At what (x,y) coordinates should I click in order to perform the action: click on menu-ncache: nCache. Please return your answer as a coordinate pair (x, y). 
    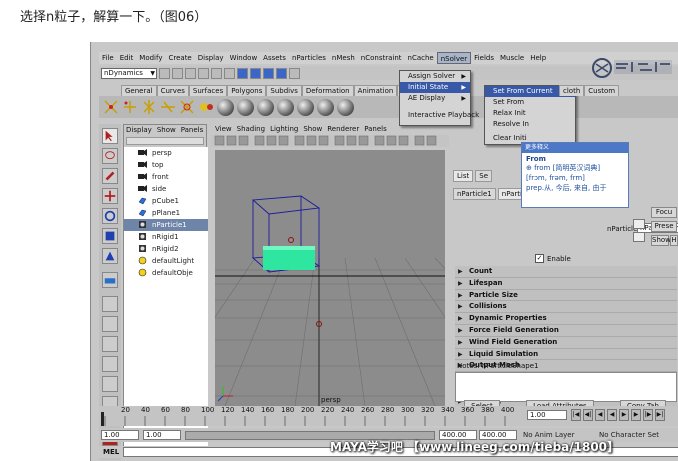
    Looking at the image, I should click on (421, 58).